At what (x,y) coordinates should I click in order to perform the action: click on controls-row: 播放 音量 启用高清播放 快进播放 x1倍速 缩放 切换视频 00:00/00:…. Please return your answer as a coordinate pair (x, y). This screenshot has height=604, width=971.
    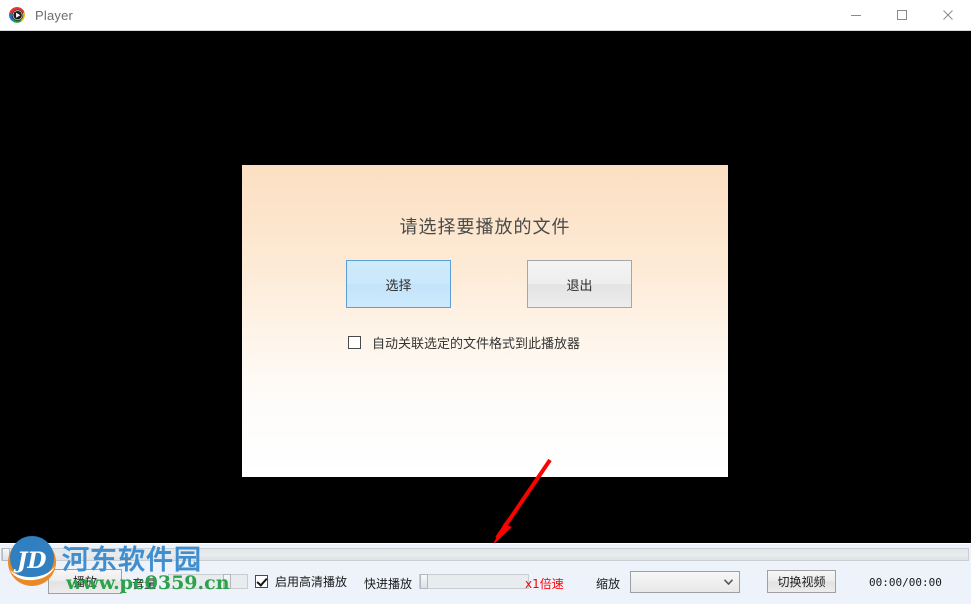
    Looking at the image, I should click on (485, 583).